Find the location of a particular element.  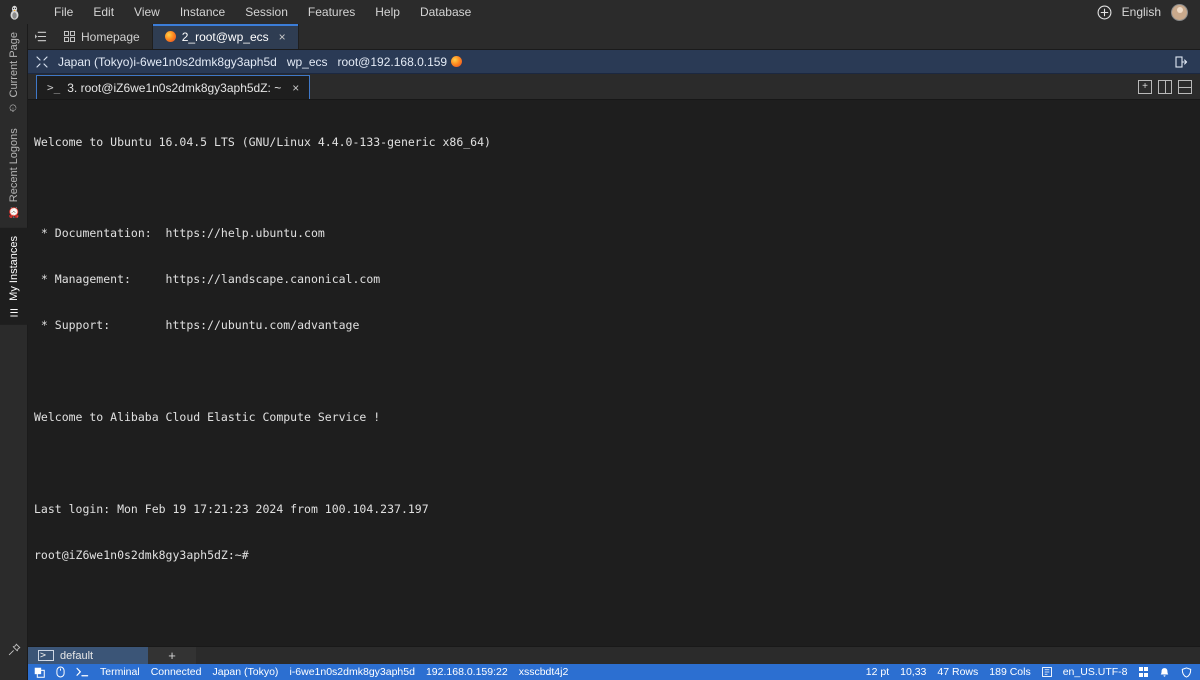

status-session-id: xsscbdt4j2 is located at coordinates (543, 672).